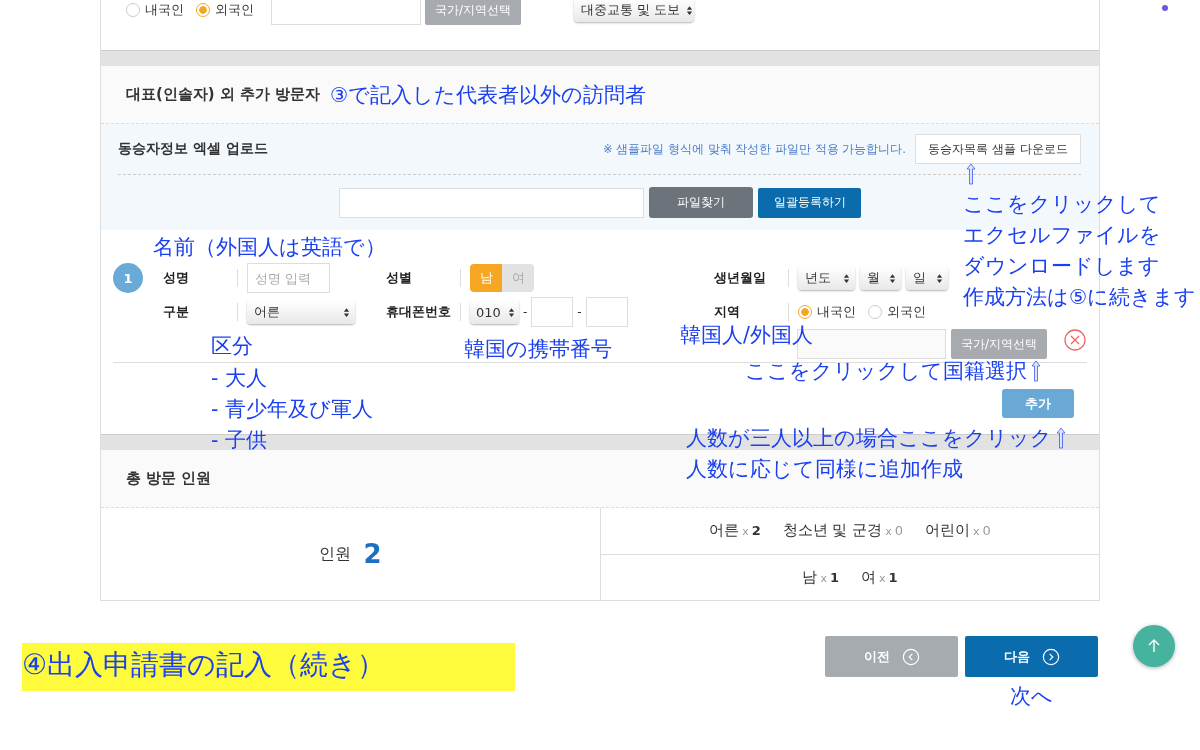  I want to click on annotation: - 大人, so click(239, 378).